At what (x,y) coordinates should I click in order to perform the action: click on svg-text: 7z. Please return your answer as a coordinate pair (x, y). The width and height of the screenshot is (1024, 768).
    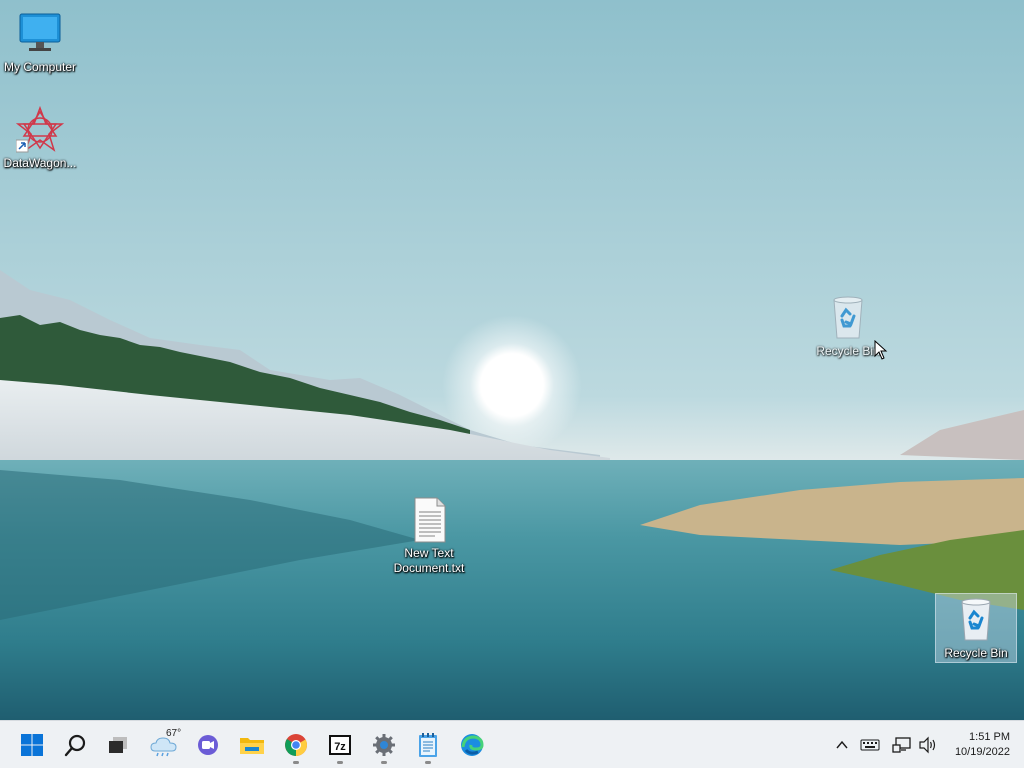
    Looking at the image, I should click on (340, 747).